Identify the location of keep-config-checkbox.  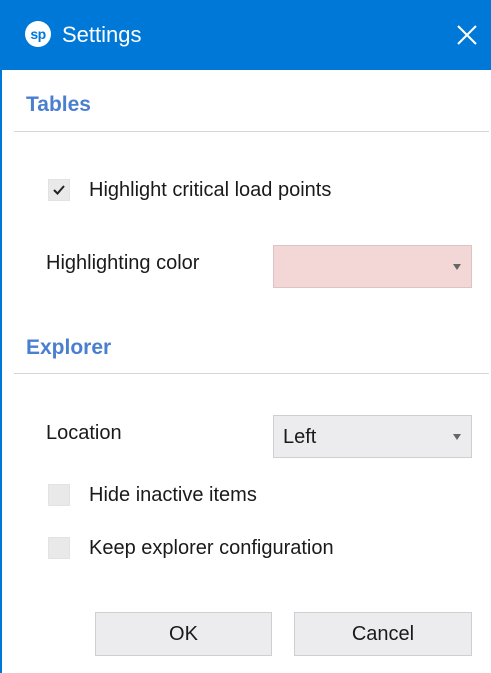
(59, 548).